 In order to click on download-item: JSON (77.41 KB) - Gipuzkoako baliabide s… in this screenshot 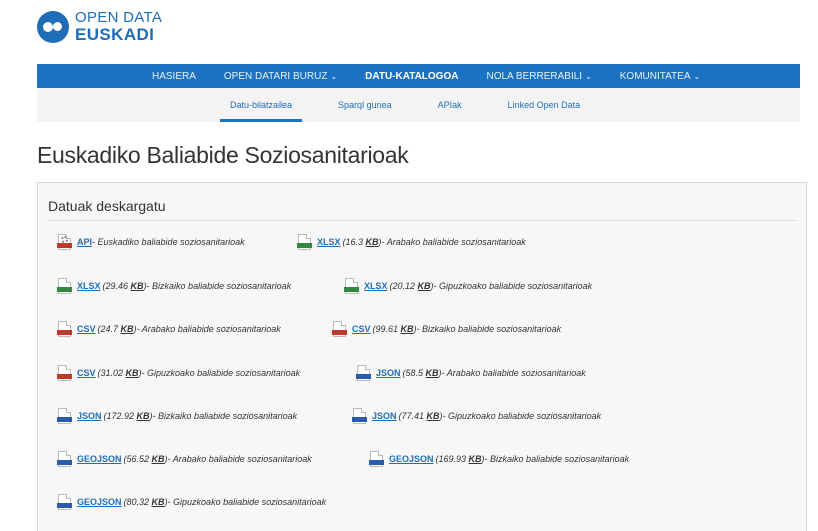, I will do `click(477, 416)`.